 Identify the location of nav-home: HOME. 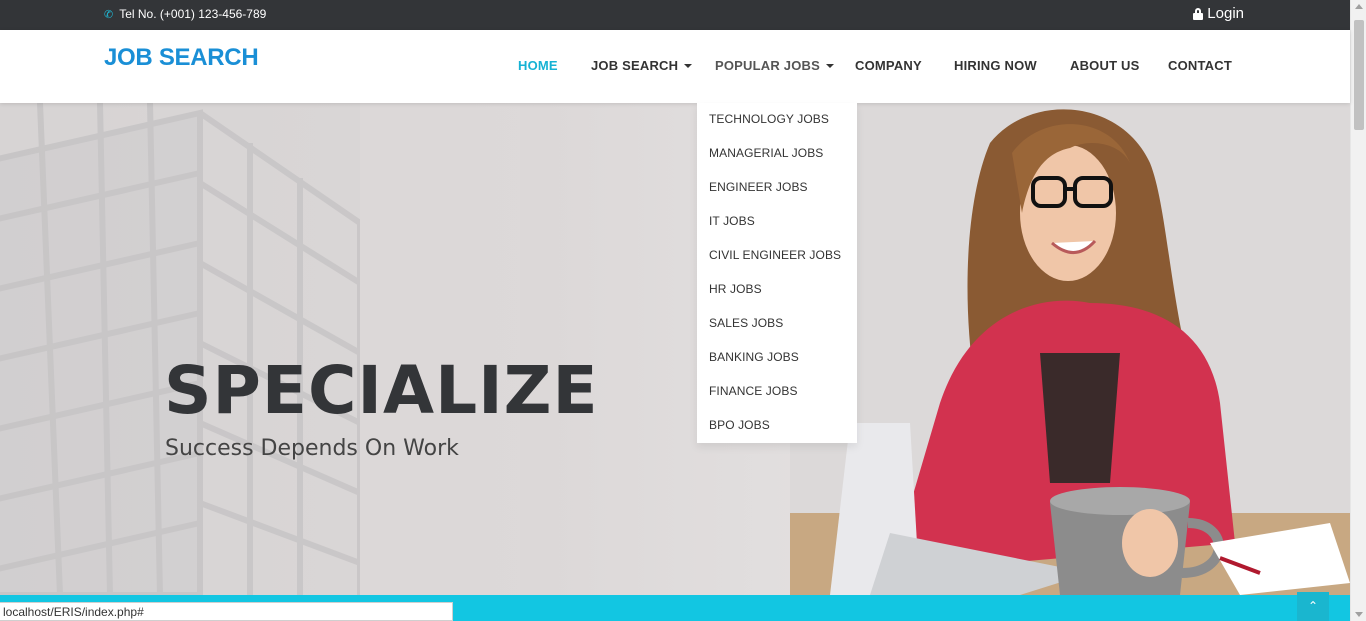
(538, 65).